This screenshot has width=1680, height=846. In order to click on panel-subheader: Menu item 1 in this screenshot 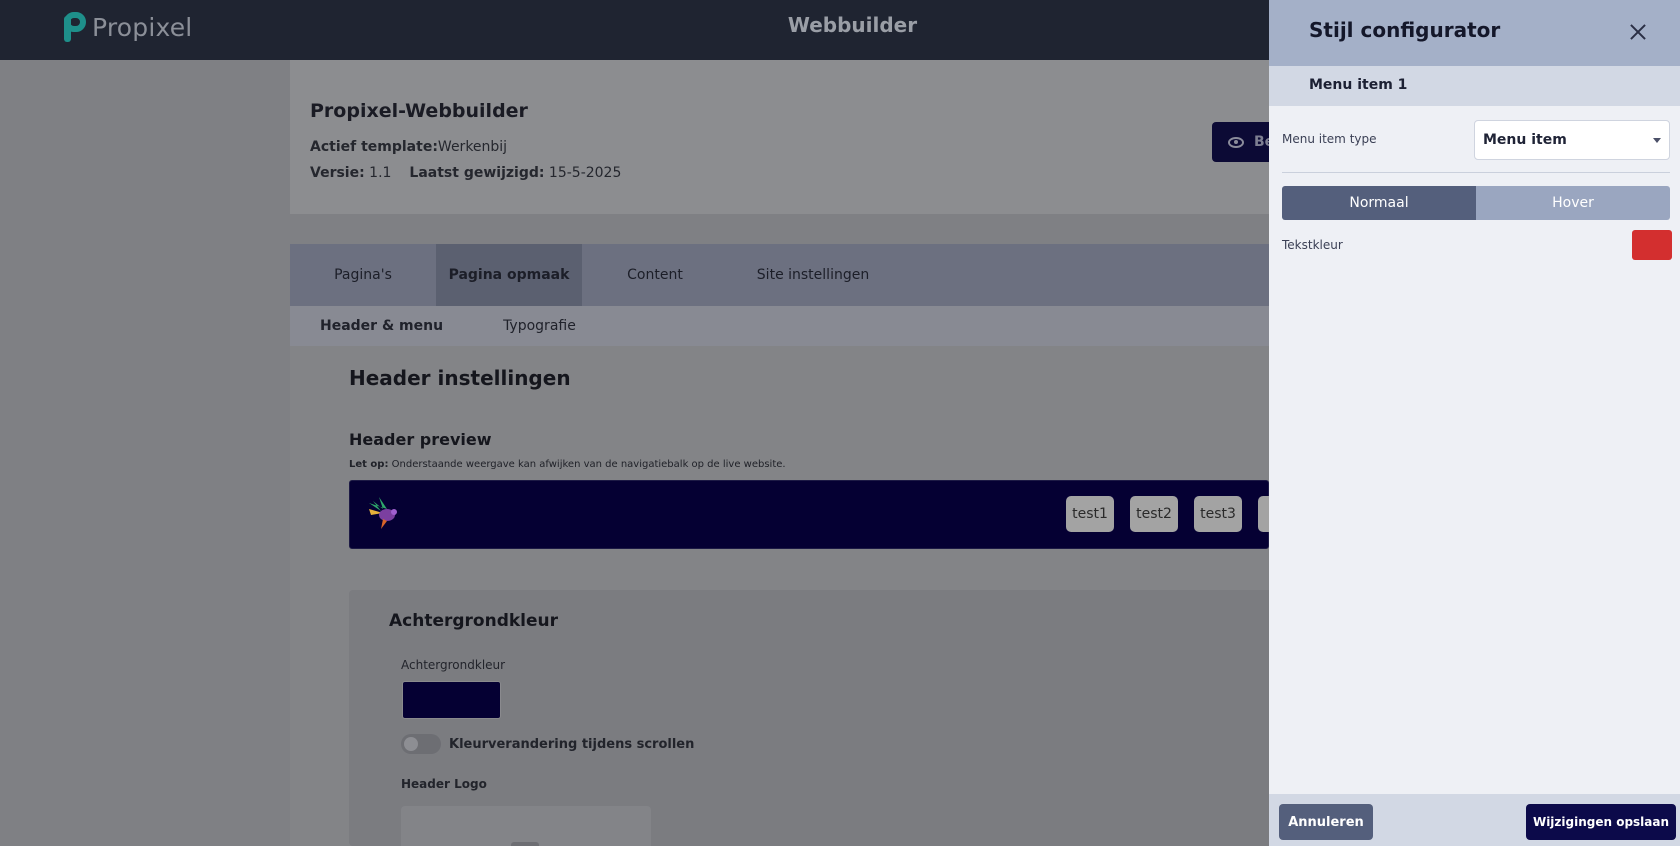, I will do `click(1474, 86)`.